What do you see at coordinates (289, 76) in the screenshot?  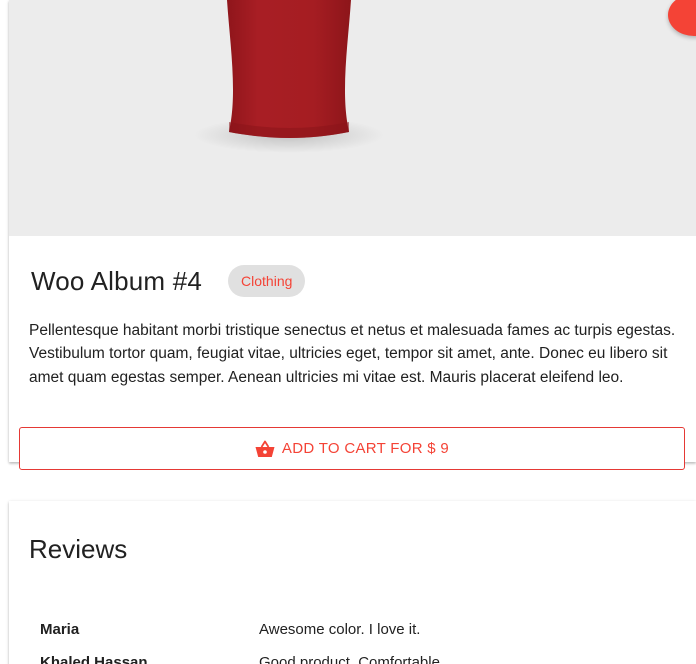 I see `t-shirt-image` at bounding box center [289, 76].